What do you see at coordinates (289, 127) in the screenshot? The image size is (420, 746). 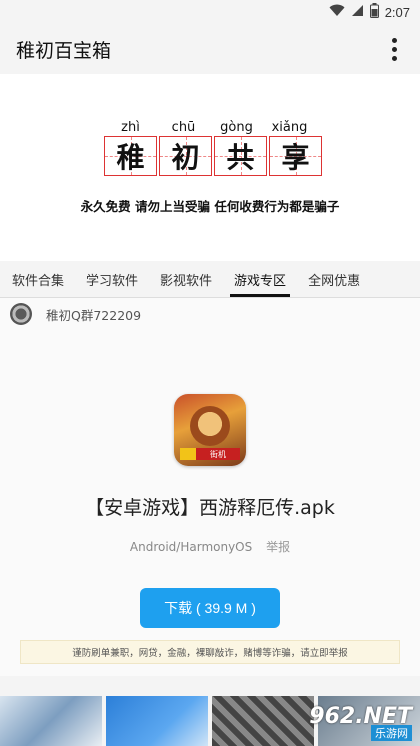 I see `pinyin-4: xiǎng` at bounding box center [289, 127].